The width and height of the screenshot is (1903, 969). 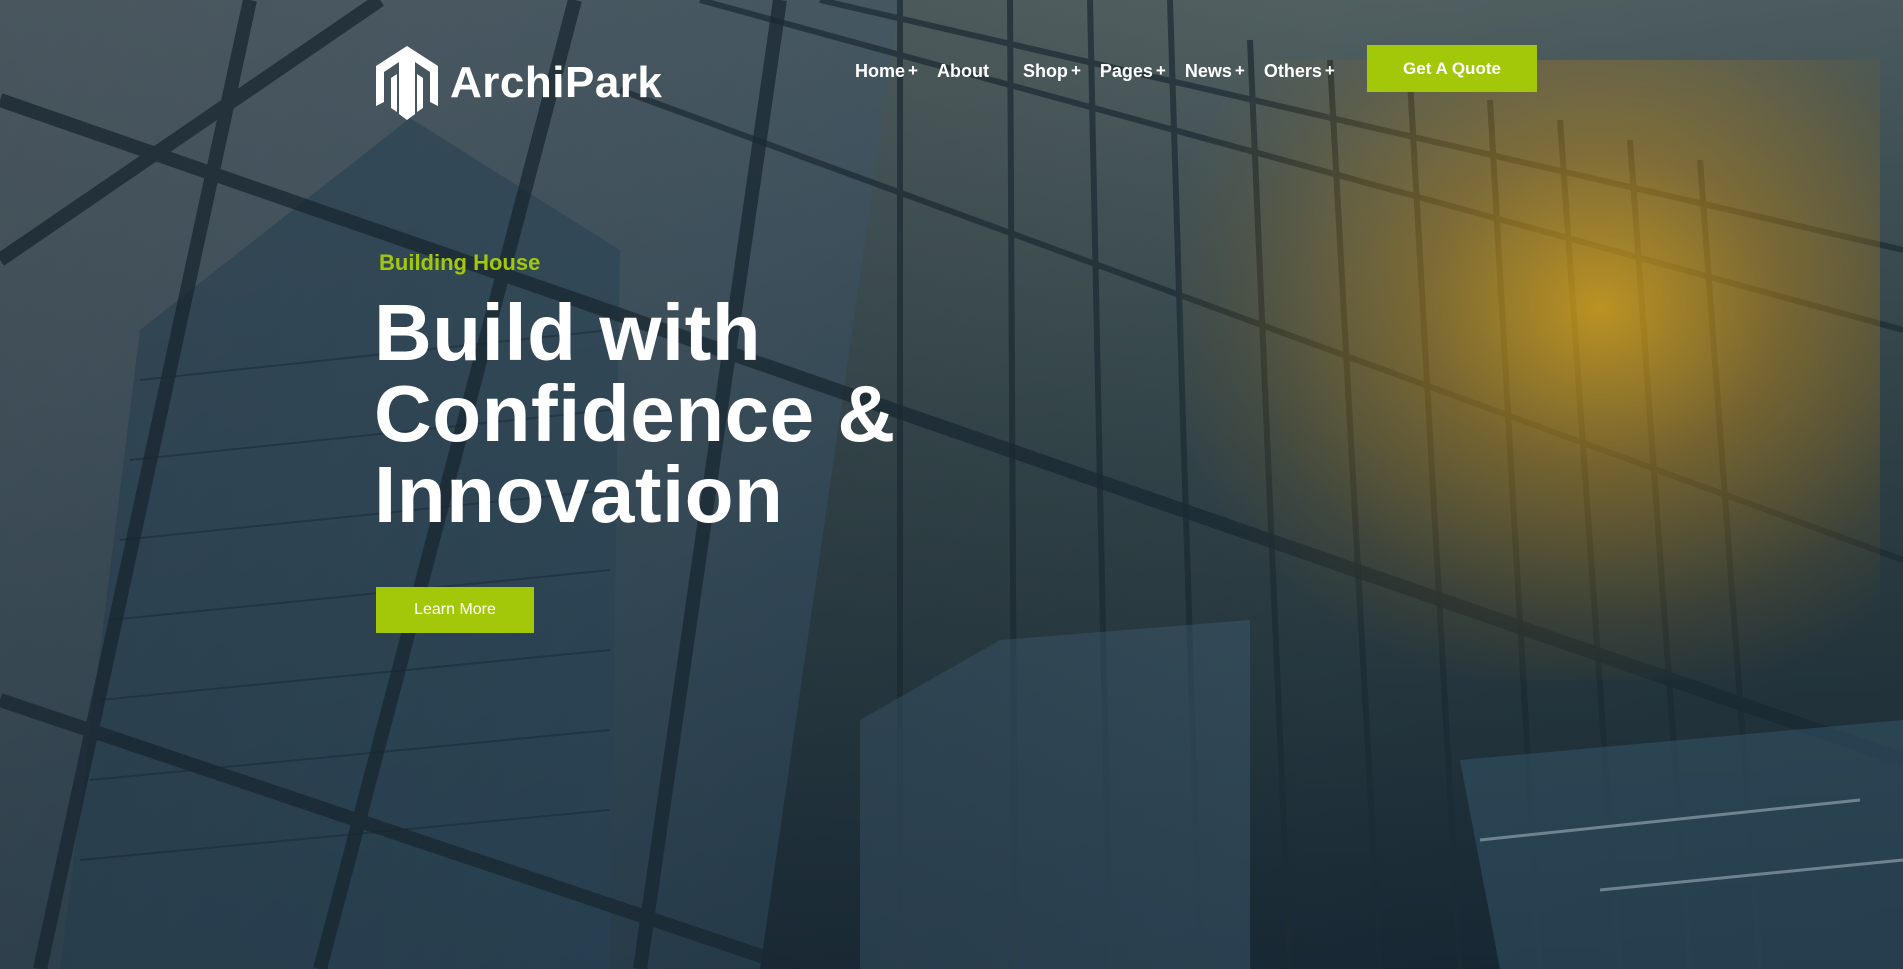 What do you see at coordinates (1208, 70) in the screenshot?
I see `nav-item-label: News` at bounding box center [1208, 70].